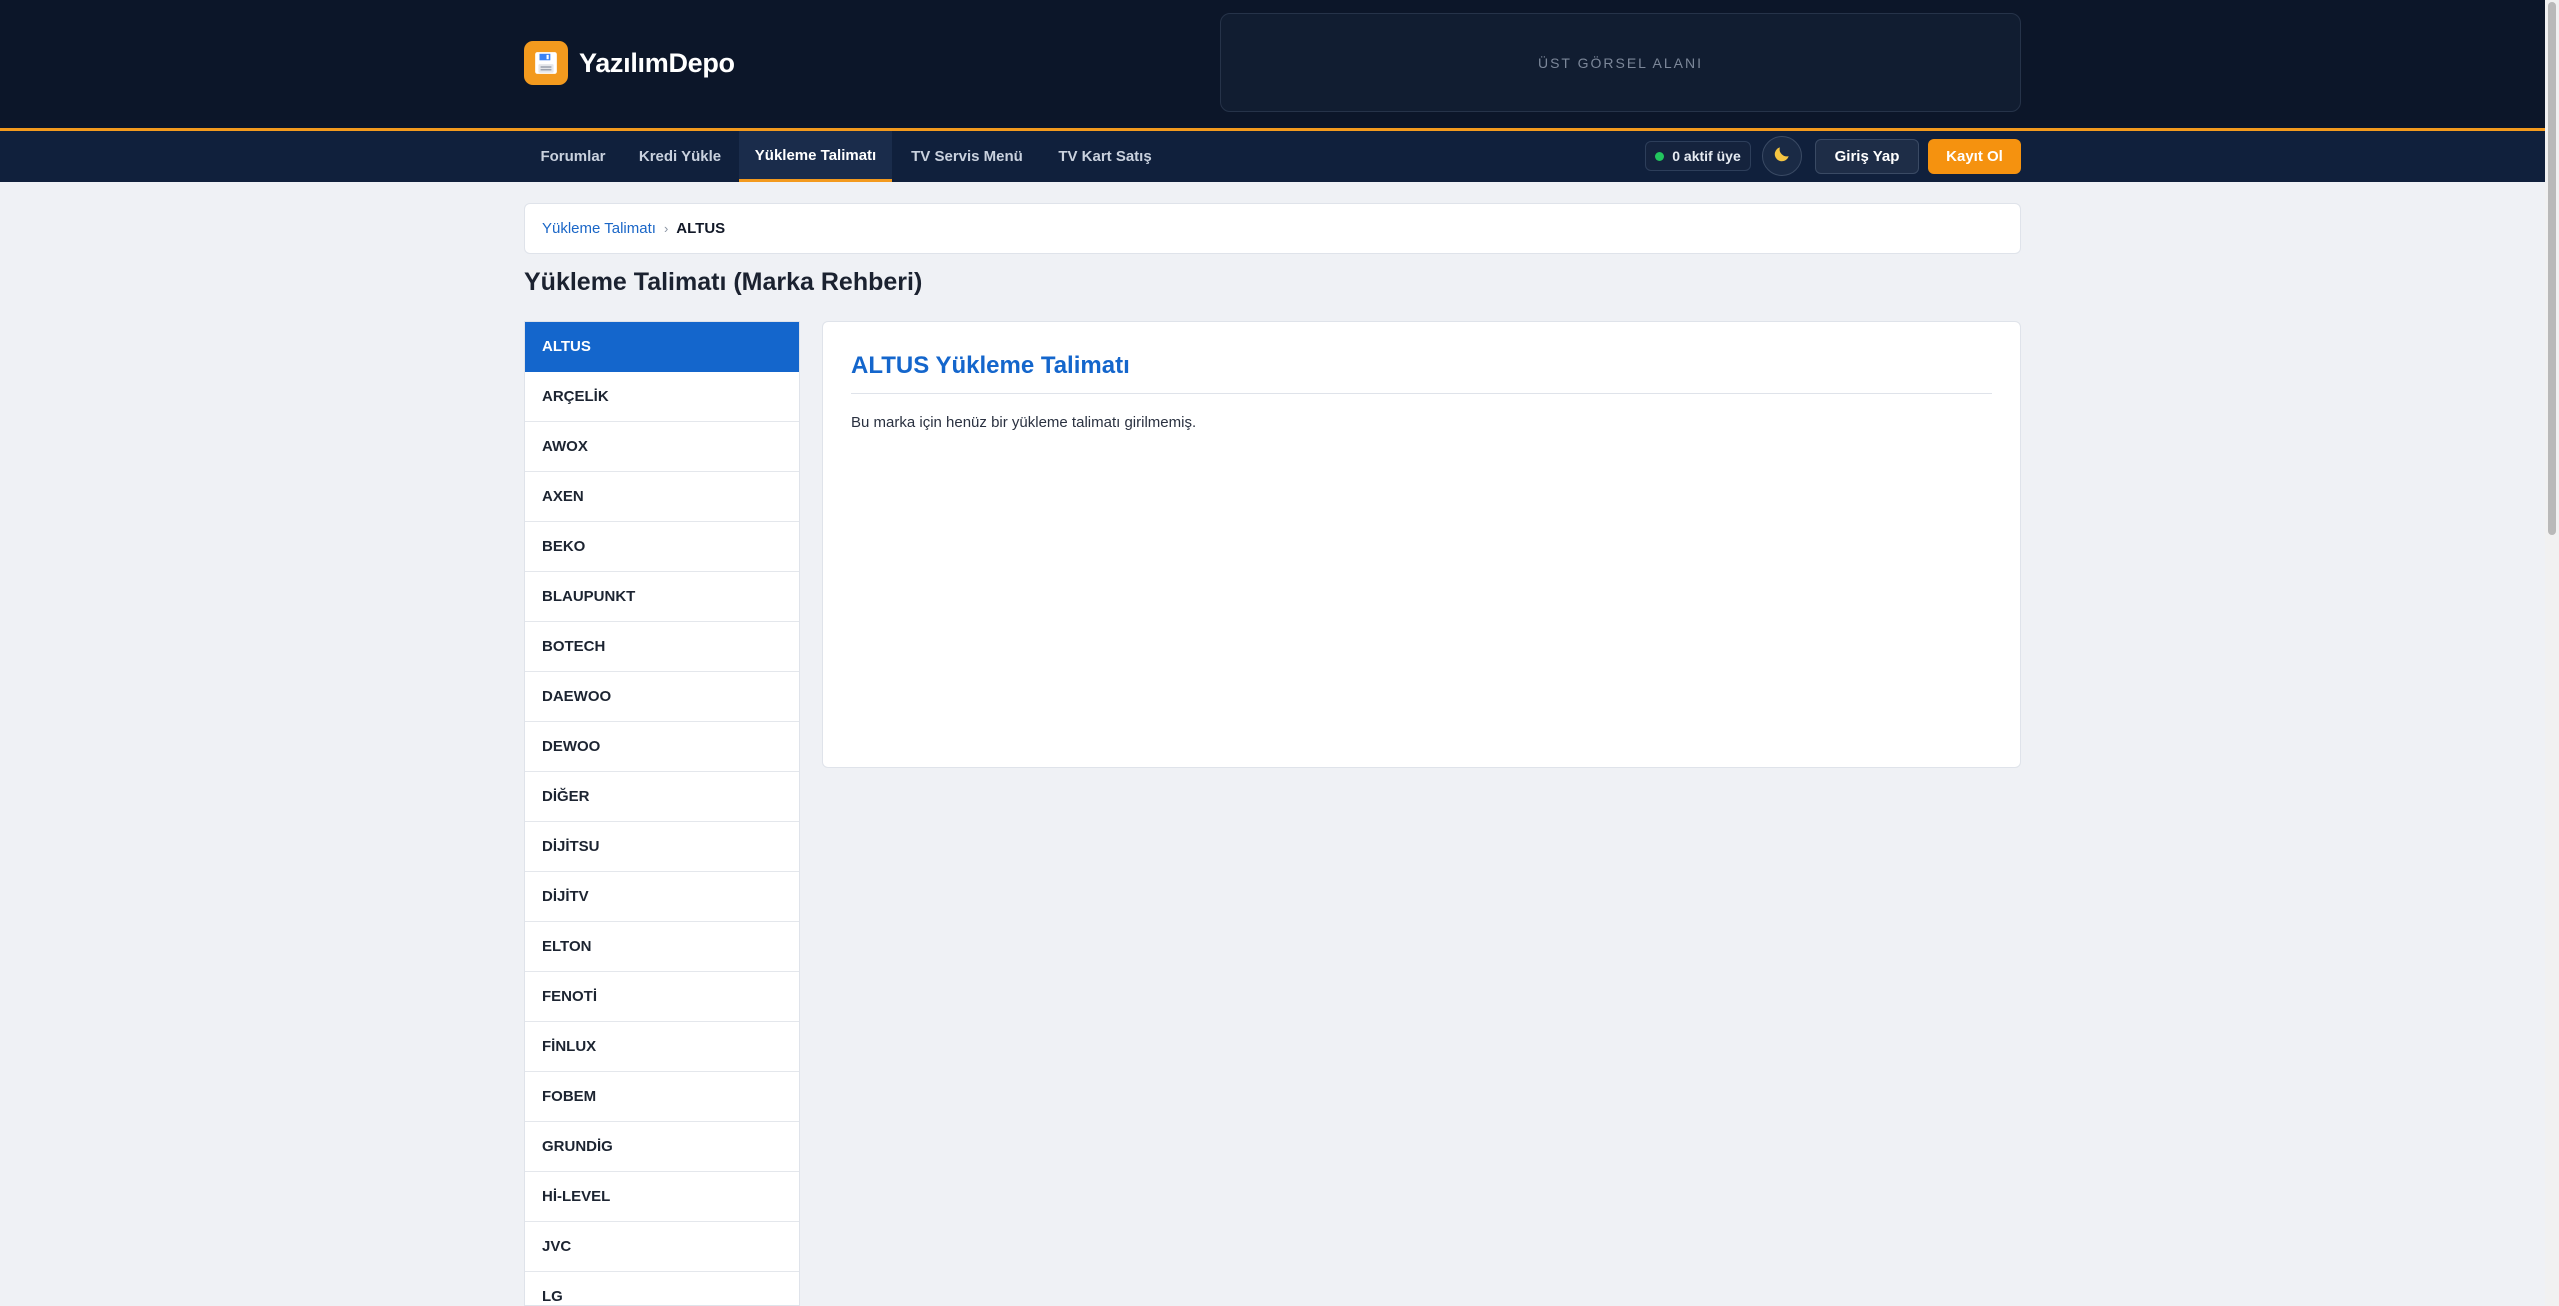 The height and width of the screenshot is (1306, 2559). I want to click on brand-item-fobem: FOBEM, so click(662, 1097).